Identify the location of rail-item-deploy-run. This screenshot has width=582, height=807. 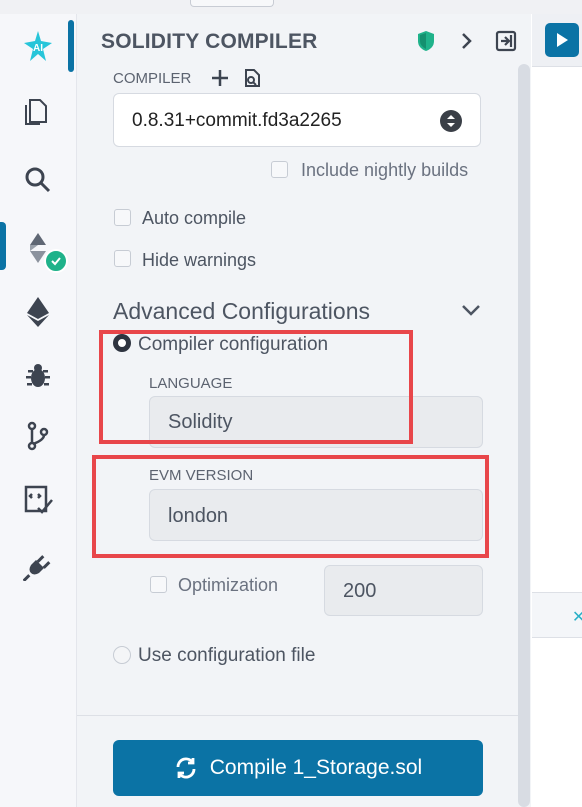
(38, 312).